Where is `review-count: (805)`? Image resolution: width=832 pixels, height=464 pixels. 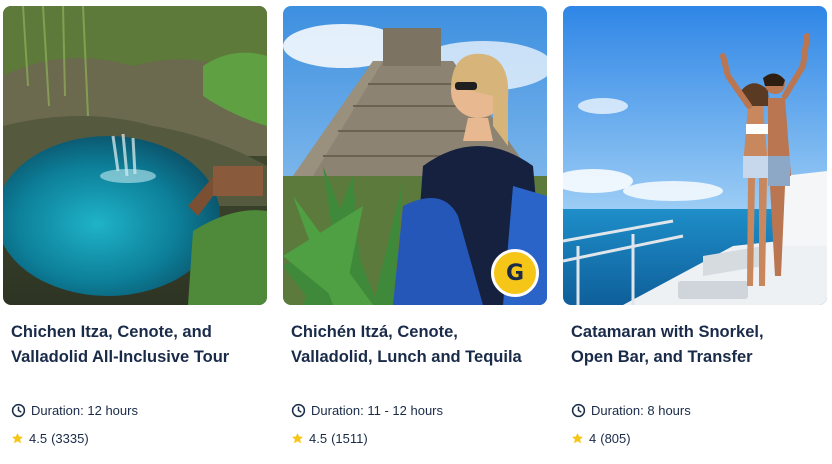 review-count: (805) is located at coordinates (615, 438).